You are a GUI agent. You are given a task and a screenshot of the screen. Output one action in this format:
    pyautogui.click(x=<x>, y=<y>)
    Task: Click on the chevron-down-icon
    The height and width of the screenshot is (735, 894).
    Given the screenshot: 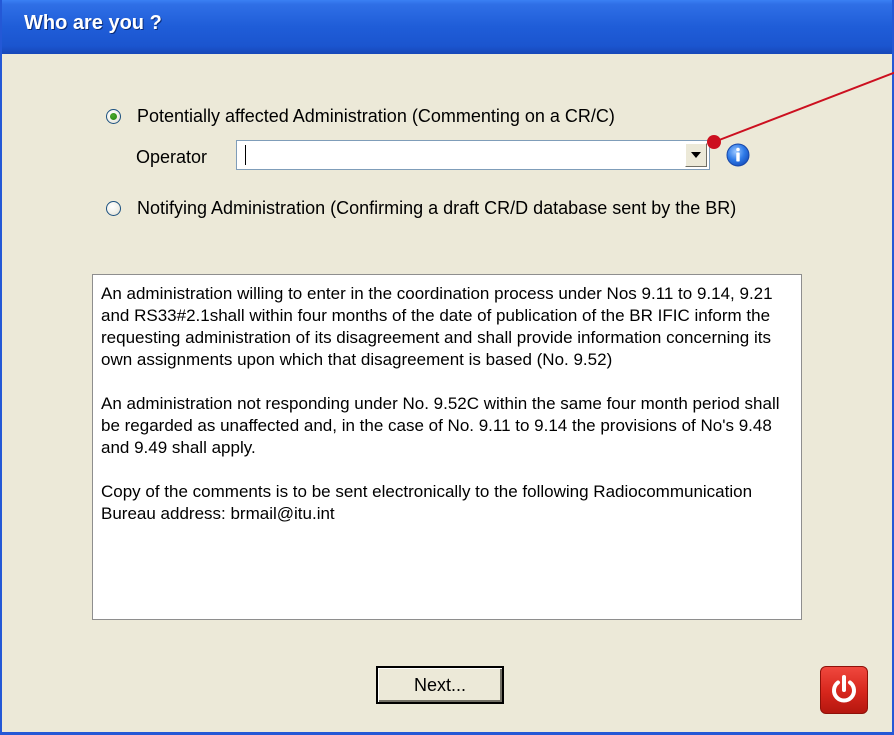 What is the action you would take?
    pyautogui.click(x=696, y=155)
    